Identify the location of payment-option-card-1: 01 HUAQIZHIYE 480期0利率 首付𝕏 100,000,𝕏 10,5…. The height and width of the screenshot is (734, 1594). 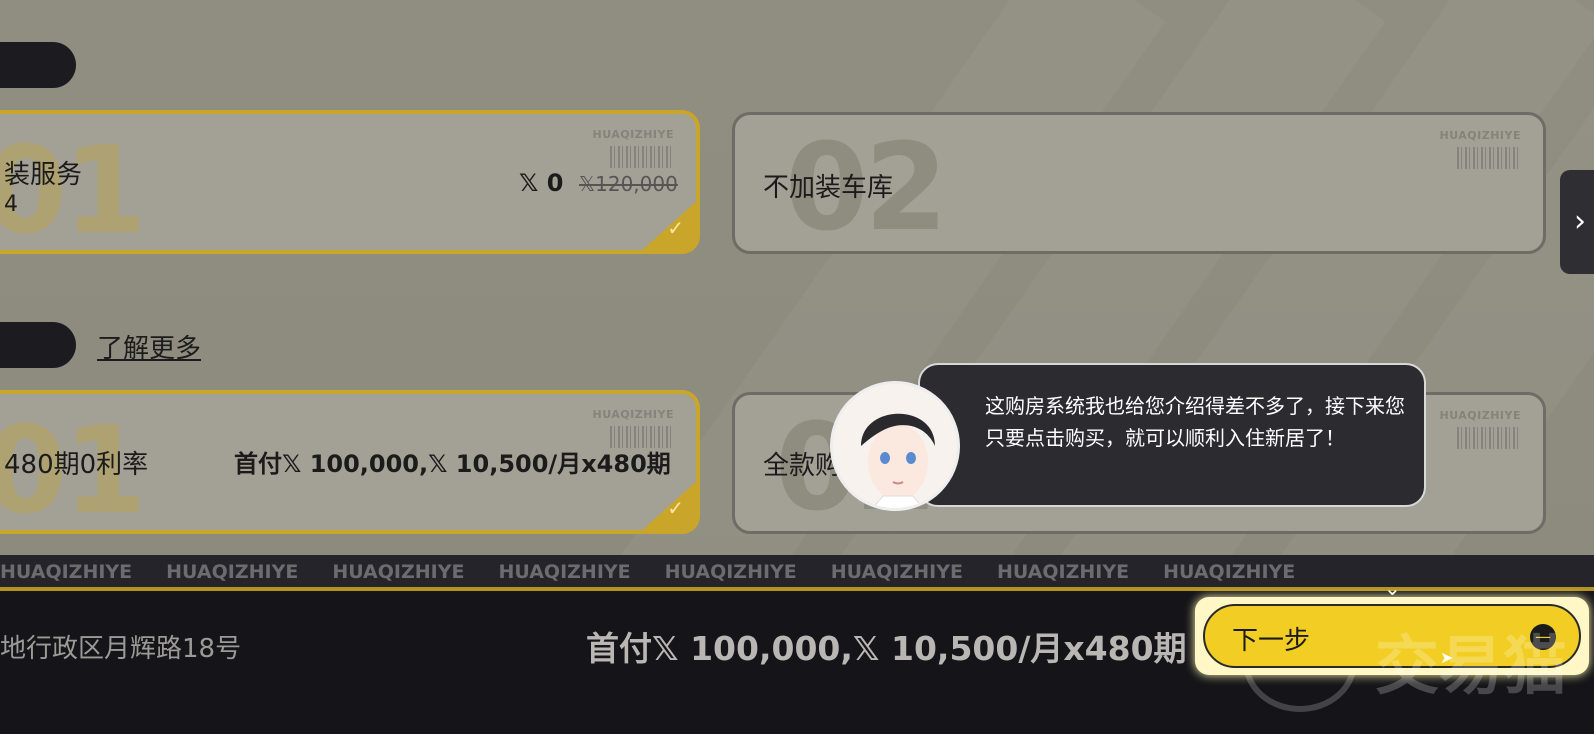
(350, 462).